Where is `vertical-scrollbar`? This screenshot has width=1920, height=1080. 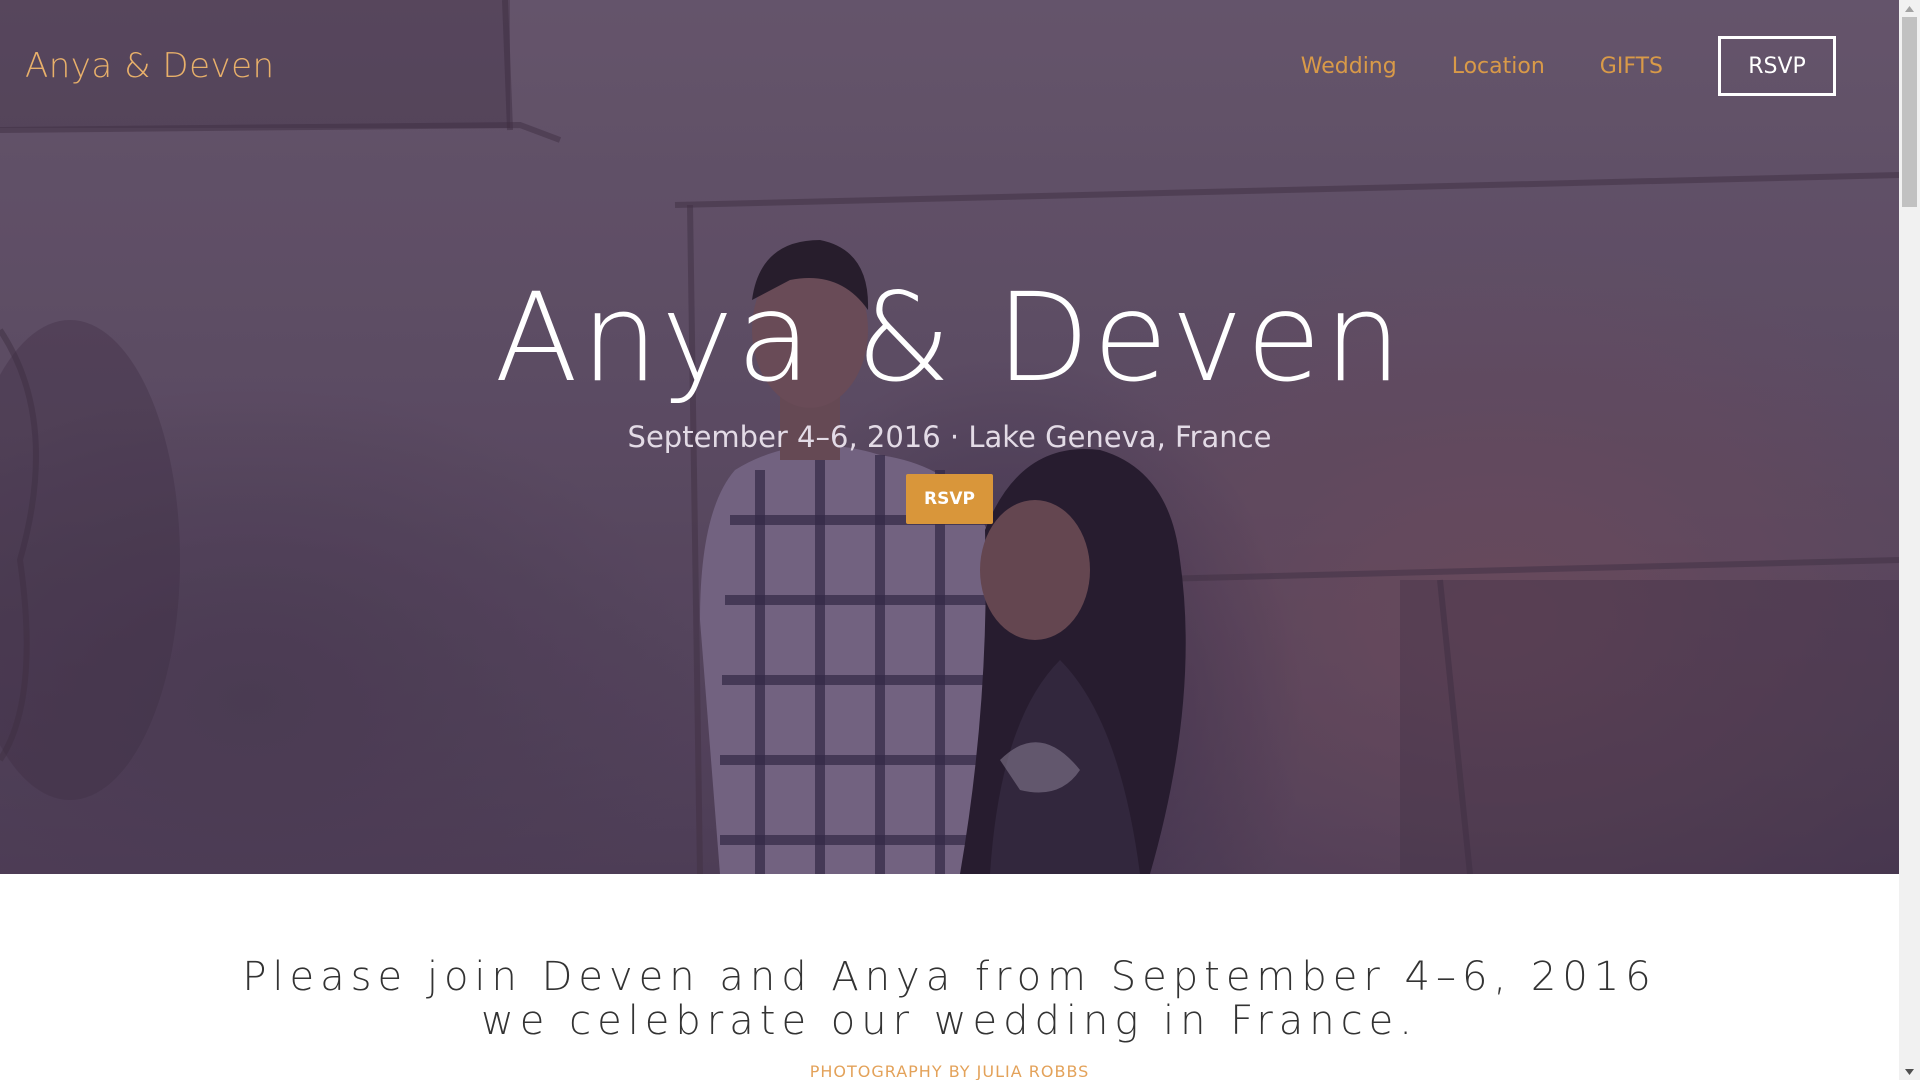
vertical-scrollbar is located at coordinates (1909, 540).